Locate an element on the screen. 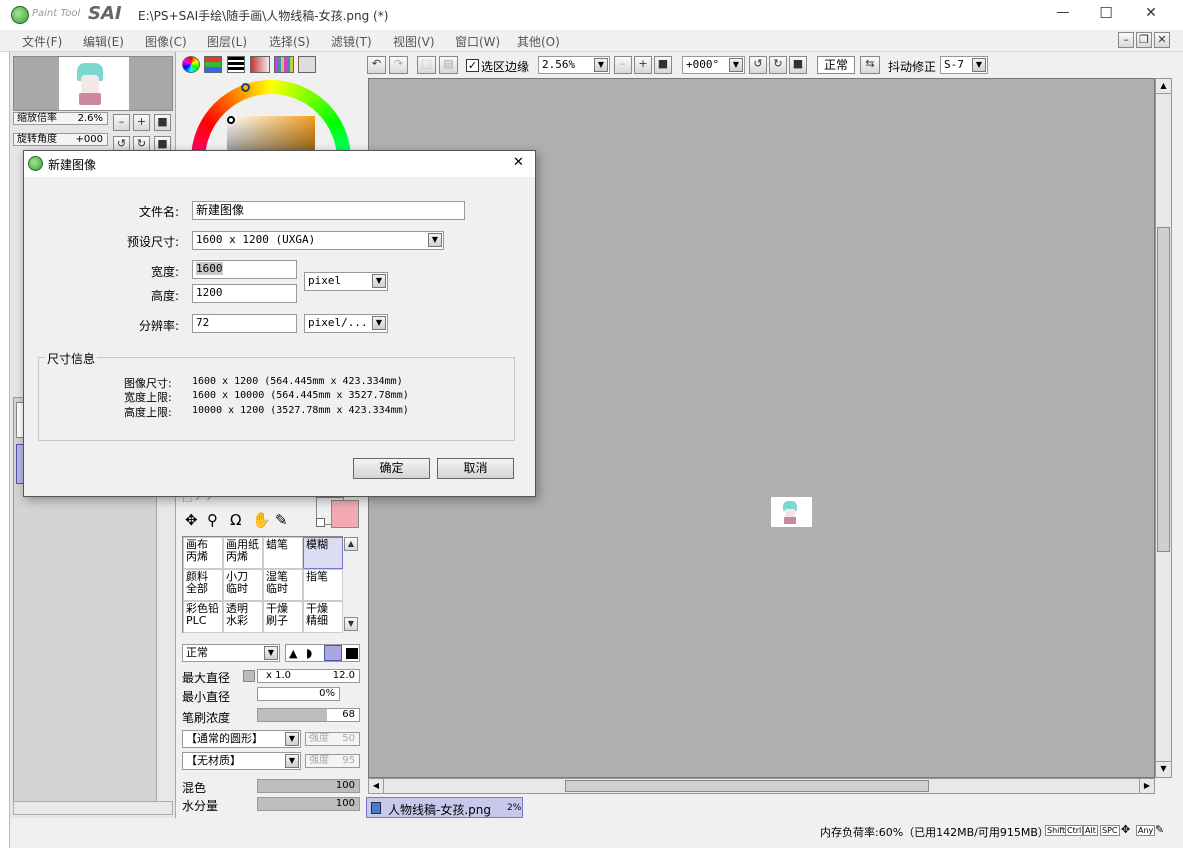 This screenshot has height=848, width=1183. max-size-slider: x 1.0 12.0 is located at coordinates (308, 676).